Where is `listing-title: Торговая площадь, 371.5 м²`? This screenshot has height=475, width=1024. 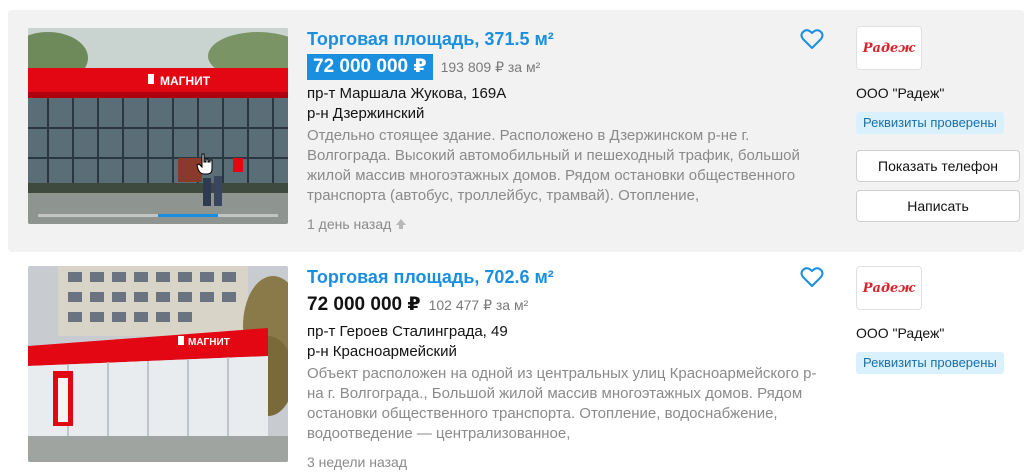
listing-title: Торговая площадь, 371.5 м² is located at coordinates (567, 40).